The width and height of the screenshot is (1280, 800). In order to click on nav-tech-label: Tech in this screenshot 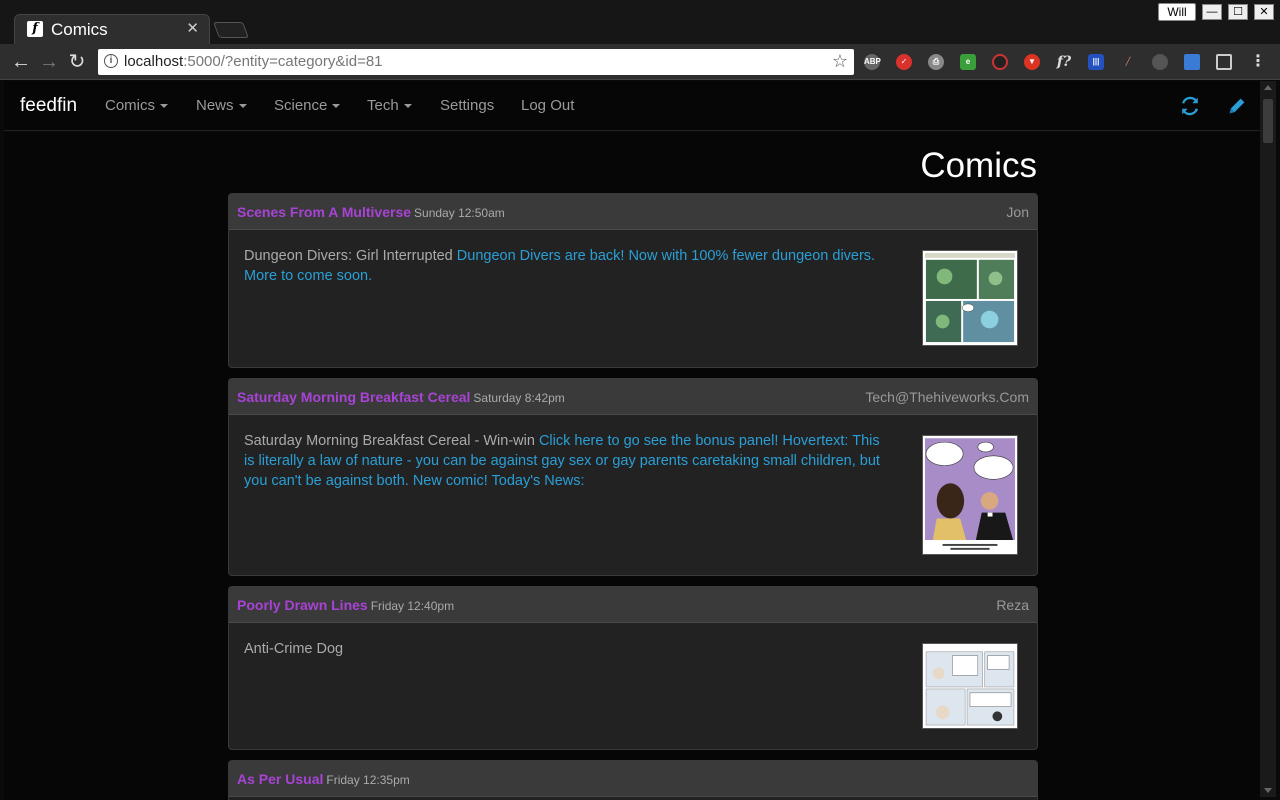, I will do `click(383, 105)`.